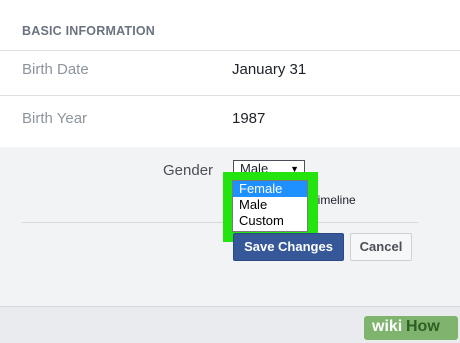 The image size is (460, 343). What do you see at coordinates (55, 69) in the screenshot?
I see `birth-date-label: Birth Date` at bounding box center [55, 69].